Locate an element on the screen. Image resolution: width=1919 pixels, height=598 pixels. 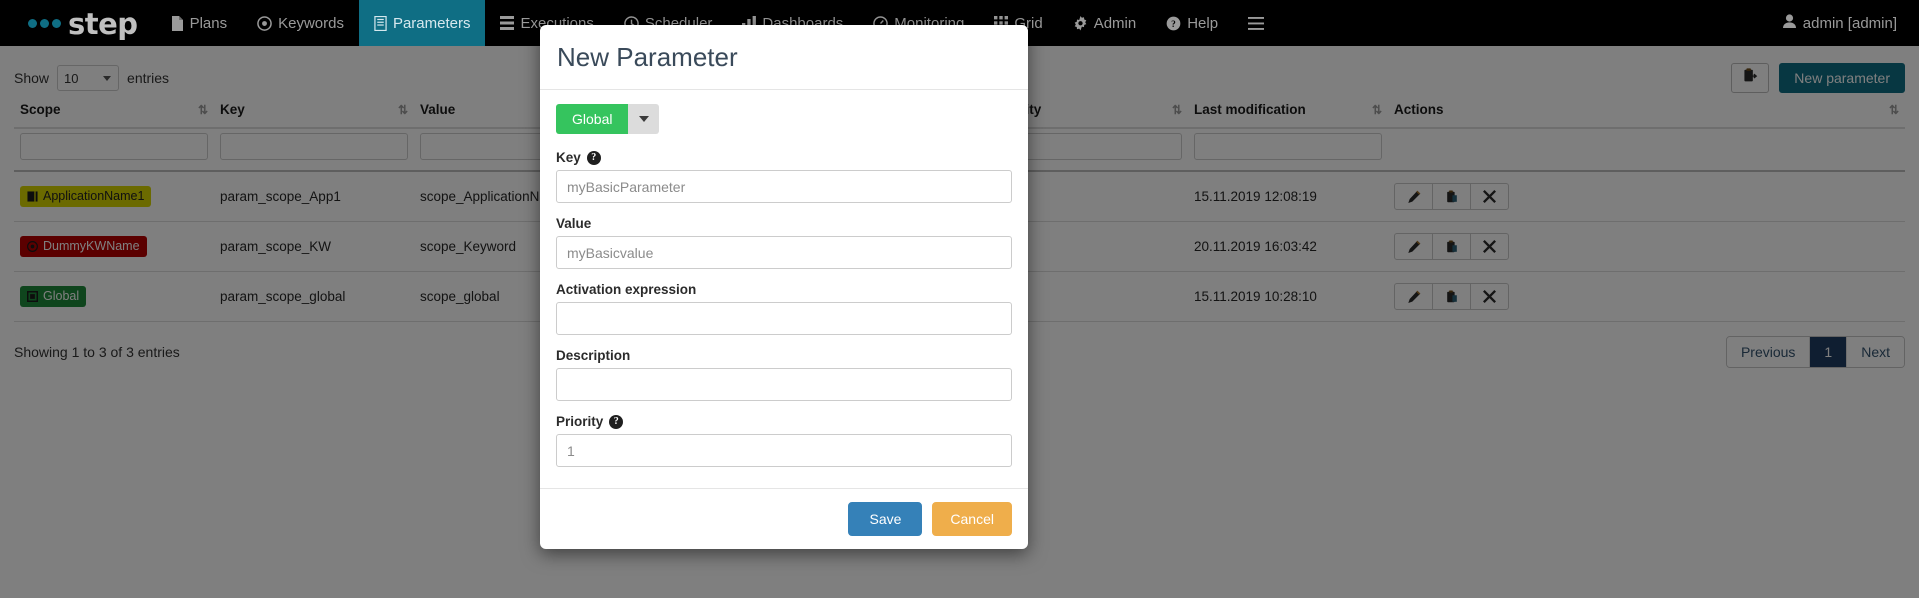
field-label-activation-expression: Activation expression is located at coordinates (784, 289).